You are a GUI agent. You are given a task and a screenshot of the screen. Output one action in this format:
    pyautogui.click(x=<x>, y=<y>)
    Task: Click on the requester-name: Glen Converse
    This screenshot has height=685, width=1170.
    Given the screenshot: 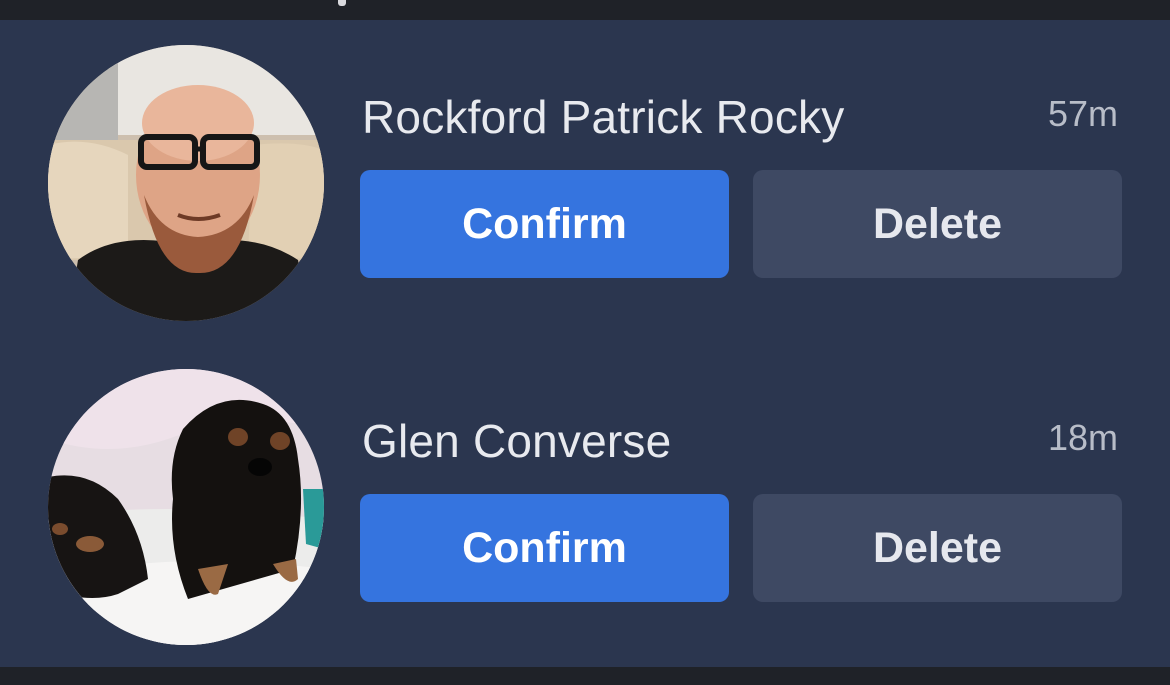 What is the action you would take?
    pyautogui.click(x=516, y=441)
    